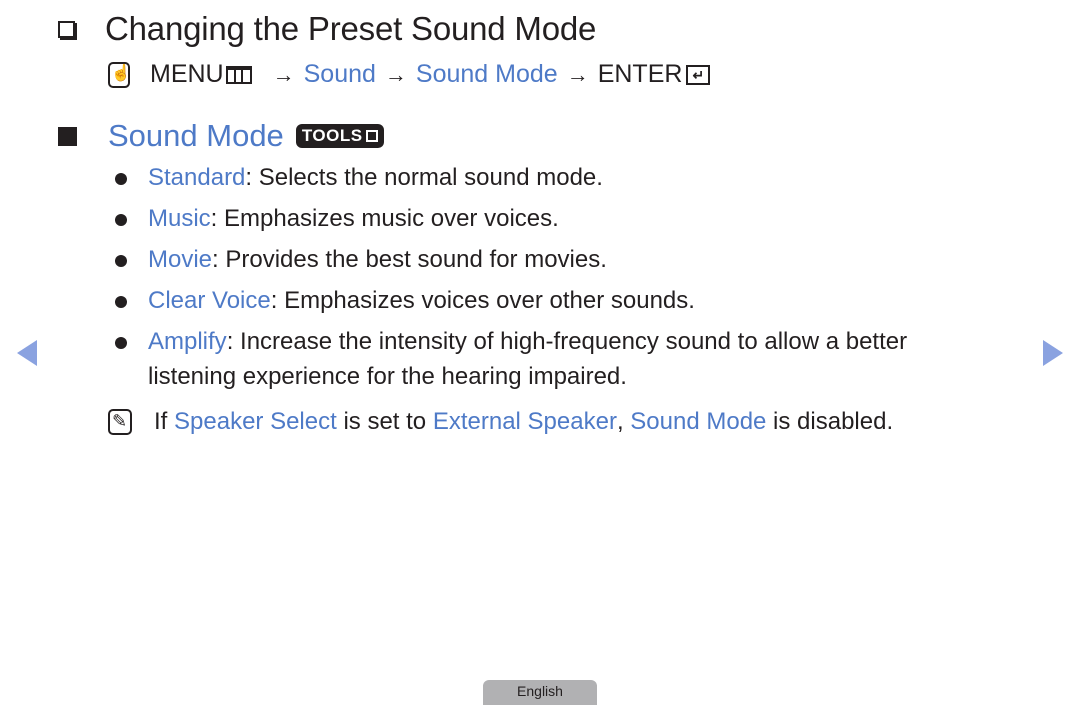  What do you see at coordinates (409, 259) in the screenshot?
I see `desc: : Provides the best sound for movies.` at bounding box center [409, 259].